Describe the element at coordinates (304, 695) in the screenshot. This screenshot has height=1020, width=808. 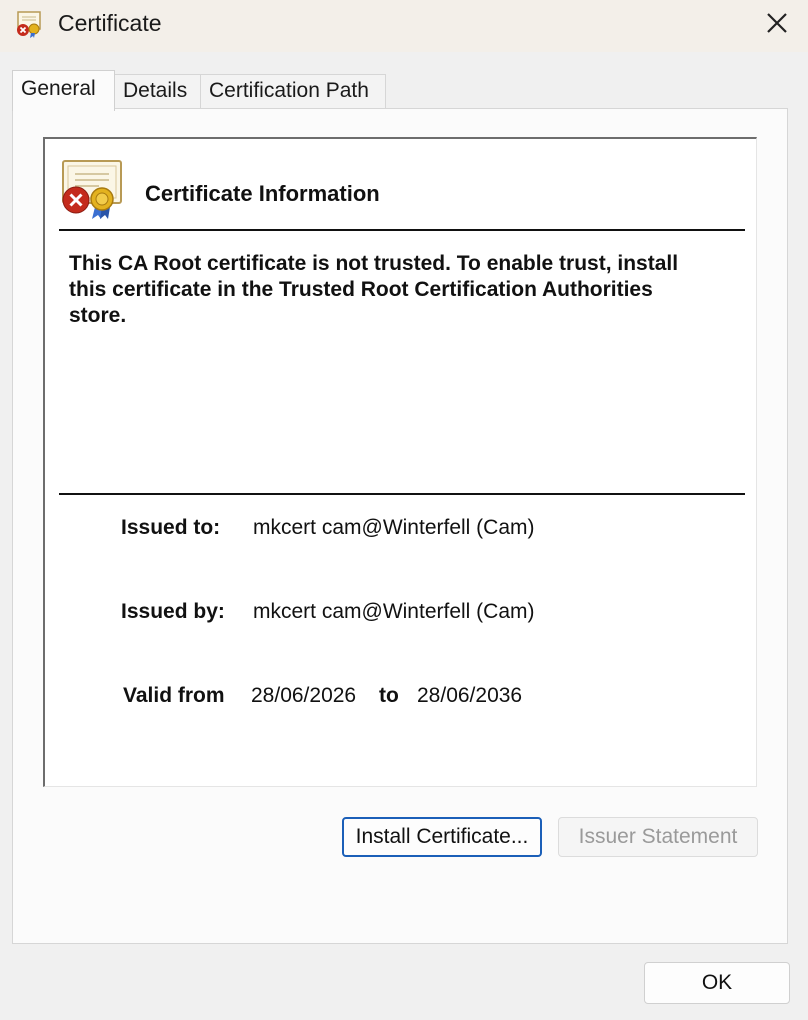
I see `valid-from-value: 28/06/2026` at that location.